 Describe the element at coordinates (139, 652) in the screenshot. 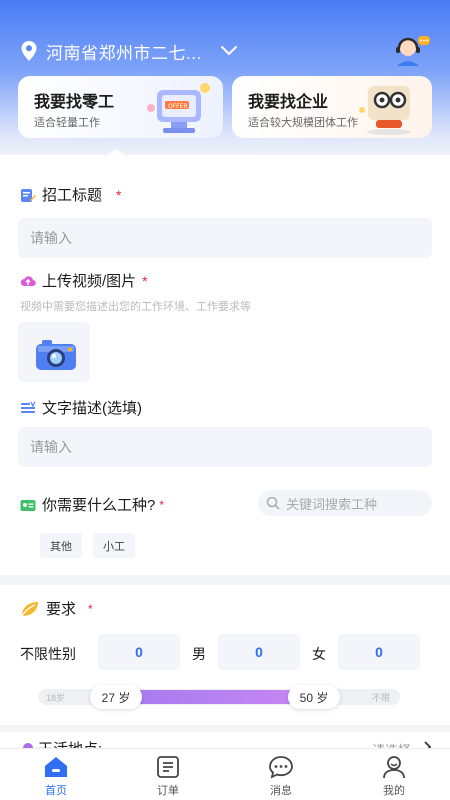

I see `gender-any-count: 0` at that location.